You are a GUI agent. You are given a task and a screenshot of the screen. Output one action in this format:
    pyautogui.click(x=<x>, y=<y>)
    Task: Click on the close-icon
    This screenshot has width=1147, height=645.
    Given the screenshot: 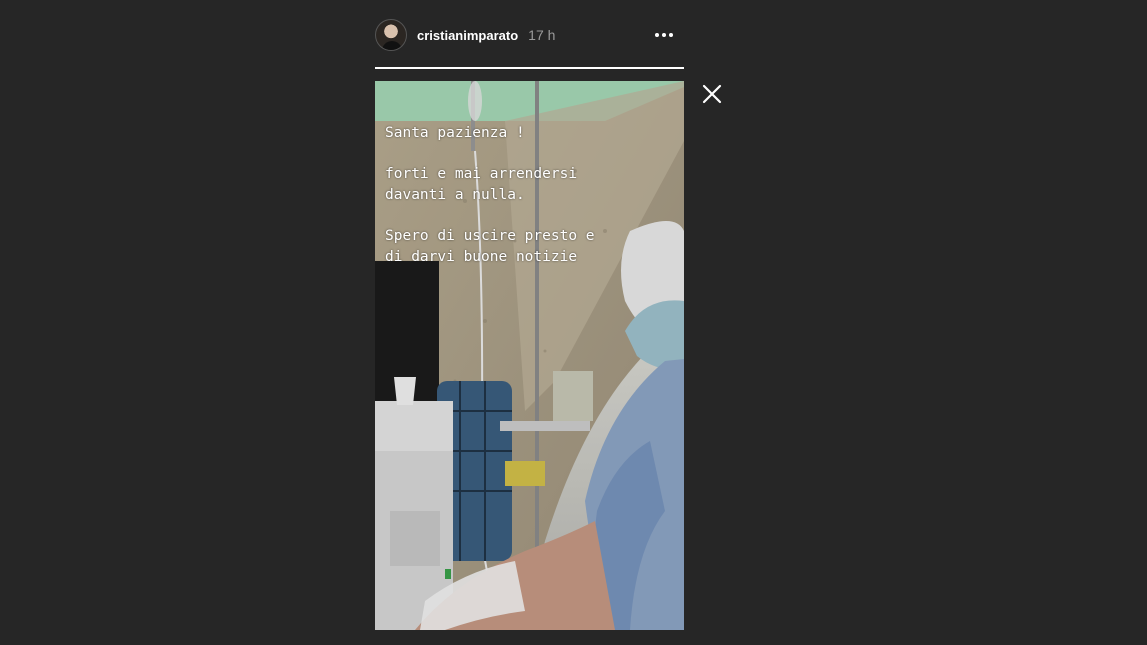 What is the action you would take?
    pyautogui.click(x=712, y=94)
    